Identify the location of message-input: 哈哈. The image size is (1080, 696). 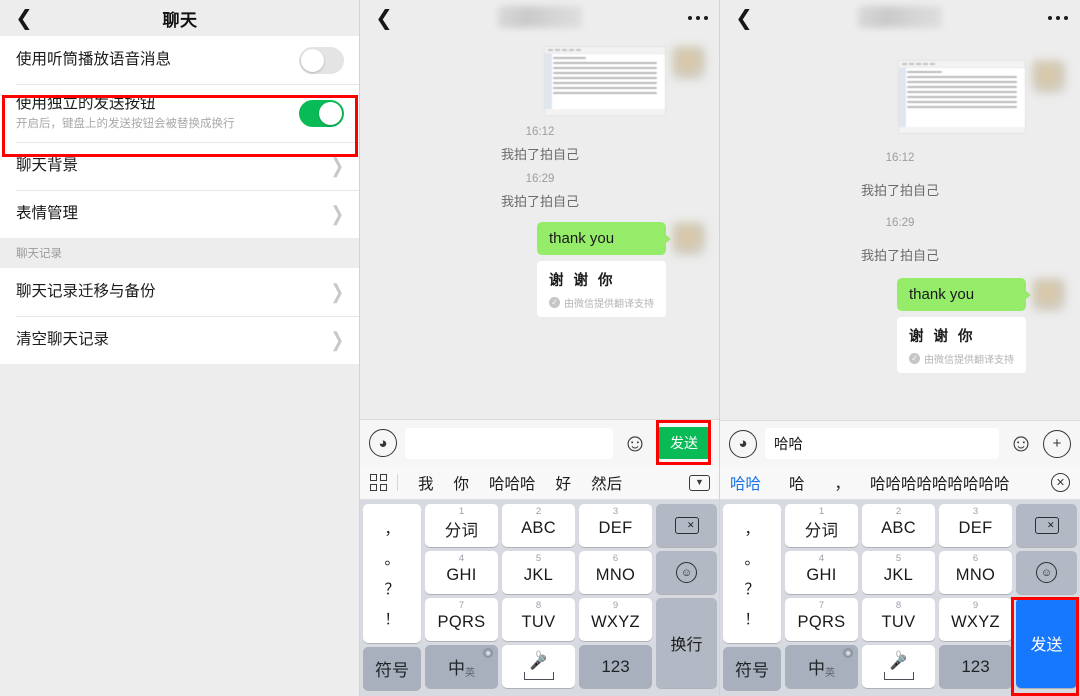
(882, 443).